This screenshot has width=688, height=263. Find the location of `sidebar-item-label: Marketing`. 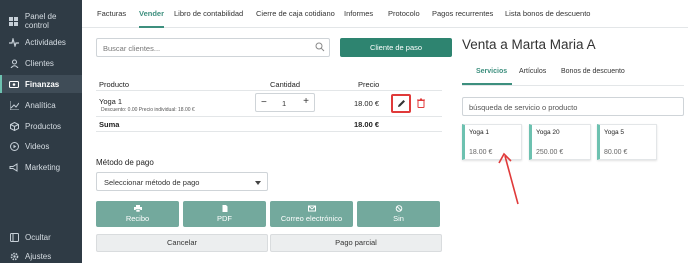

sidebar-item-label: Marketing is located at coordinates (43, 167).